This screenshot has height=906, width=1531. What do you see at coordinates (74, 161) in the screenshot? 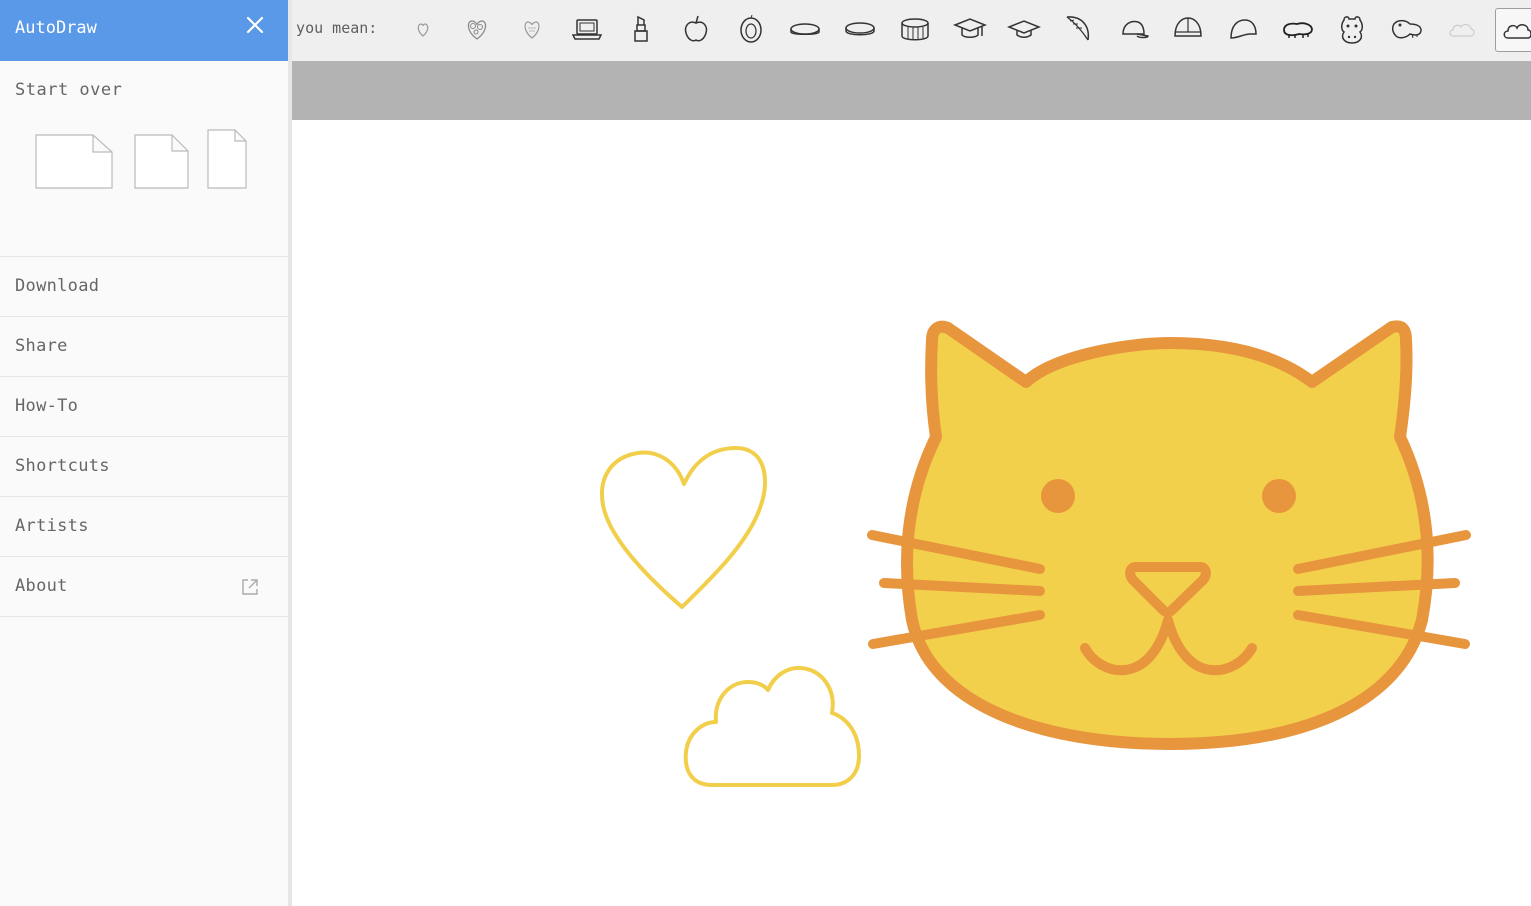
I see `landscape-page-icon` at bounding box center [74, 161].